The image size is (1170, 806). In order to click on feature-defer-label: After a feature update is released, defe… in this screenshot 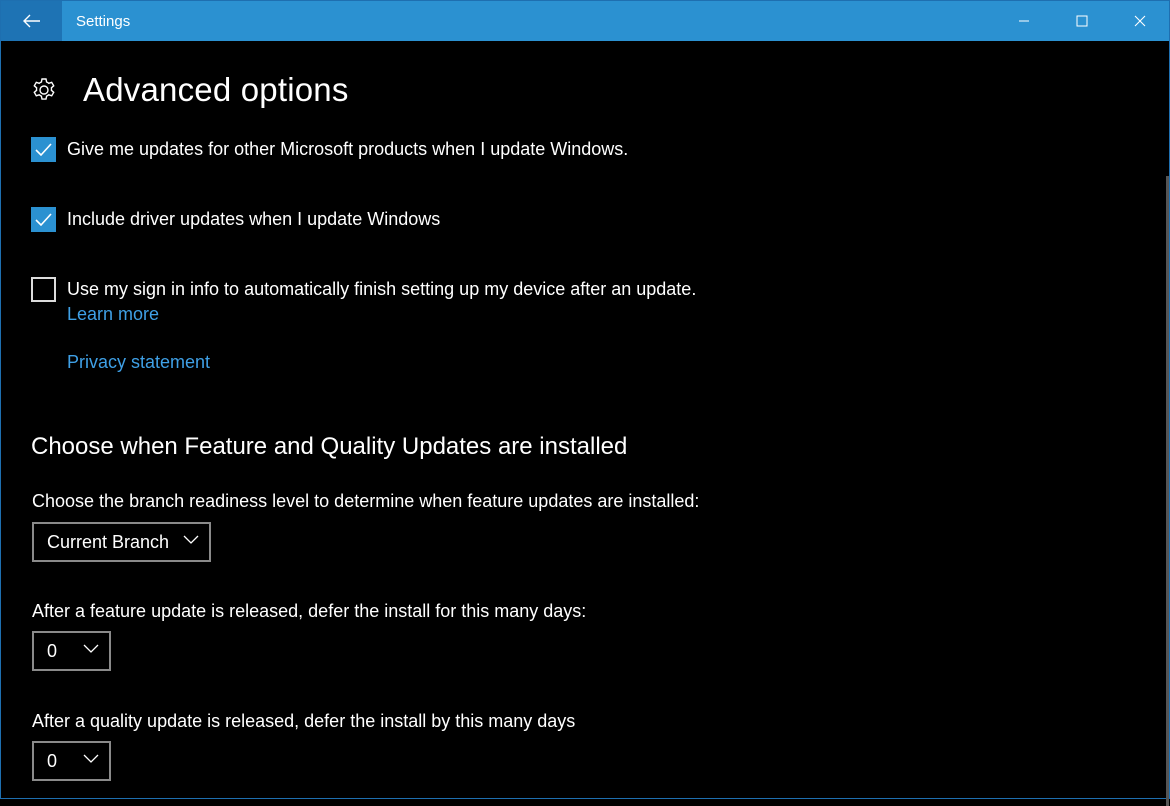, I will do `click(309, 611)`.